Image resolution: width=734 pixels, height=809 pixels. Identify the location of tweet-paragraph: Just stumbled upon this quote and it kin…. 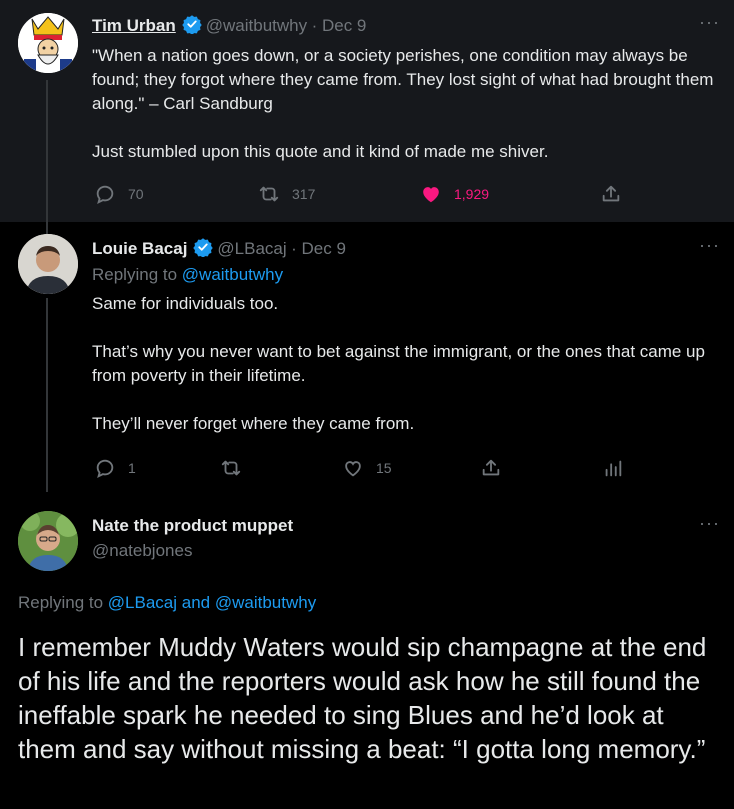
(320, 151).